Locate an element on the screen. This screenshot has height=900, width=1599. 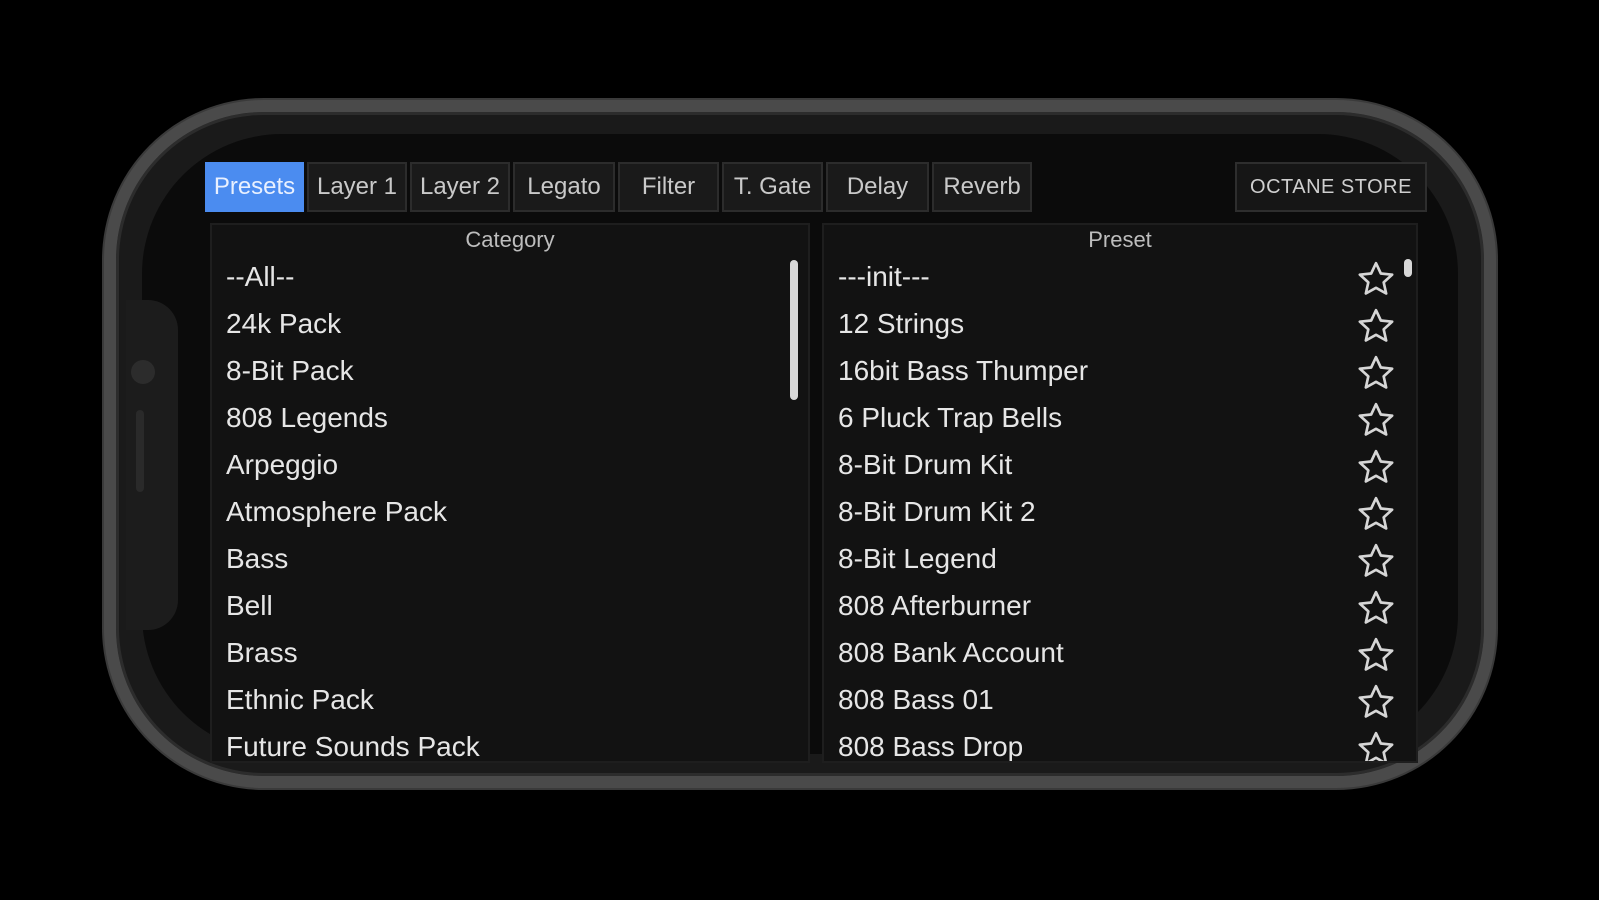
category-item: Atmosphere Pack is located at coordinates (510, 511).